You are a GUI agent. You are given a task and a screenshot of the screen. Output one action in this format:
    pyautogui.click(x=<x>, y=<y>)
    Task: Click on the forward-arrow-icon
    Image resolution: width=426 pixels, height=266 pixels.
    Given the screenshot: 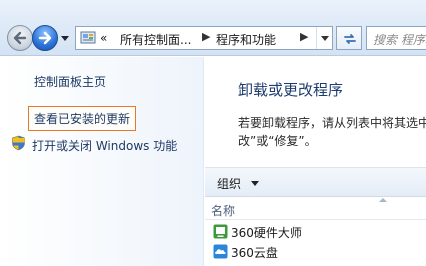 What is the action you would take?
    pyautogui.click(x=45, y=38)
    